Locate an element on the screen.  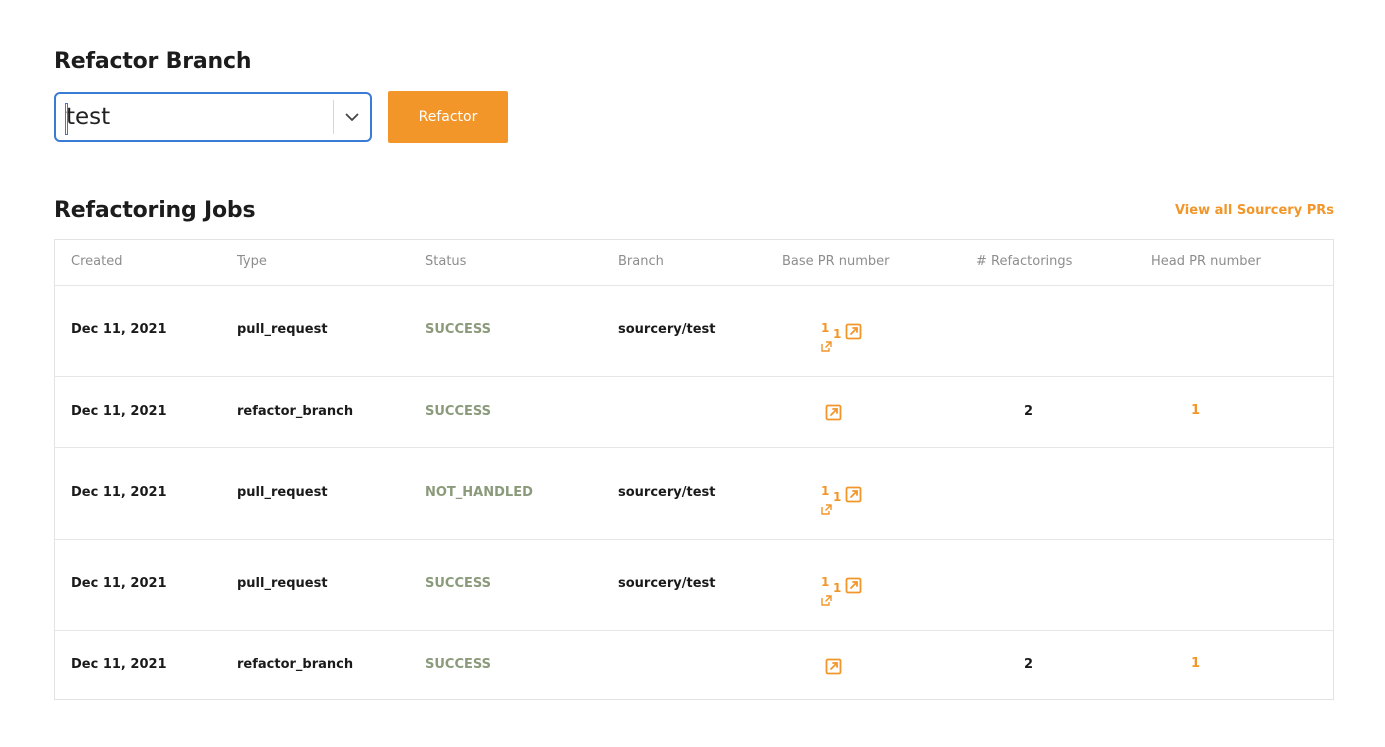
refactor-branch-heading: Refactor Branch is located at coordinates (153, 61).